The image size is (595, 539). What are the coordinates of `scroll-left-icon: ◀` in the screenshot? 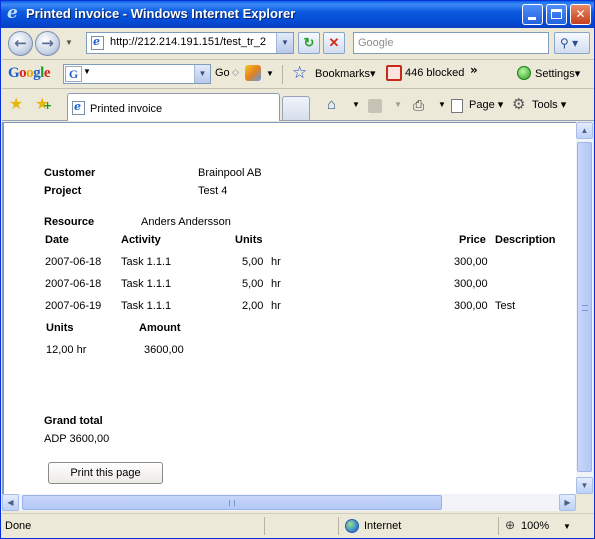 It's located at (10, 502).